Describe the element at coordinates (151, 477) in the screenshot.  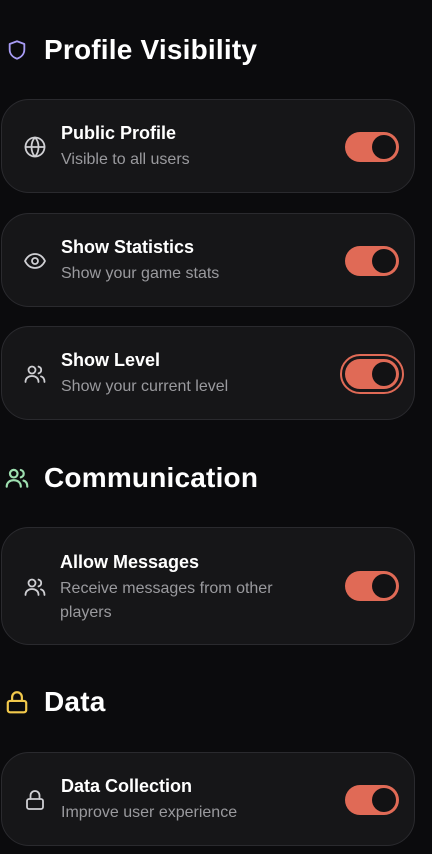
I see `section-title: Communication` at that location.